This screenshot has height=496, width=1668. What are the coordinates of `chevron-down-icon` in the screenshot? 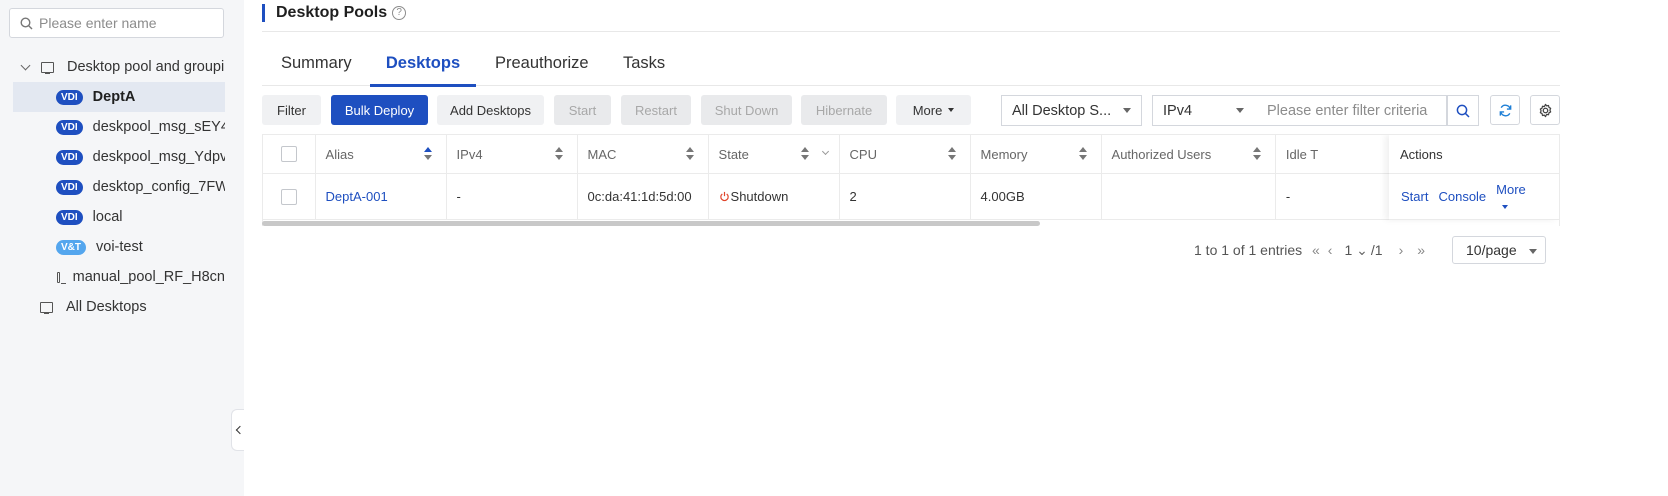 It's located at (25, 65).